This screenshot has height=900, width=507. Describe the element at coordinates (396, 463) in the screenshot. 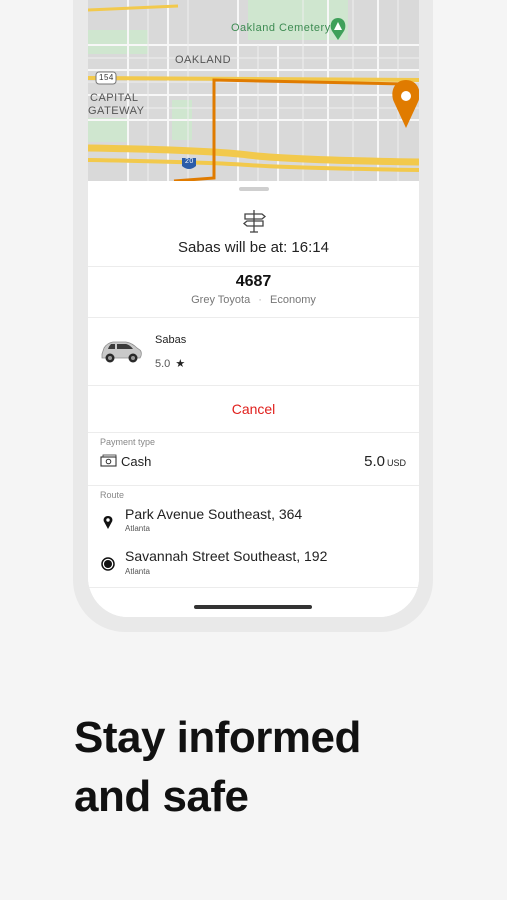

I see `amount-currency: USD` at that location.